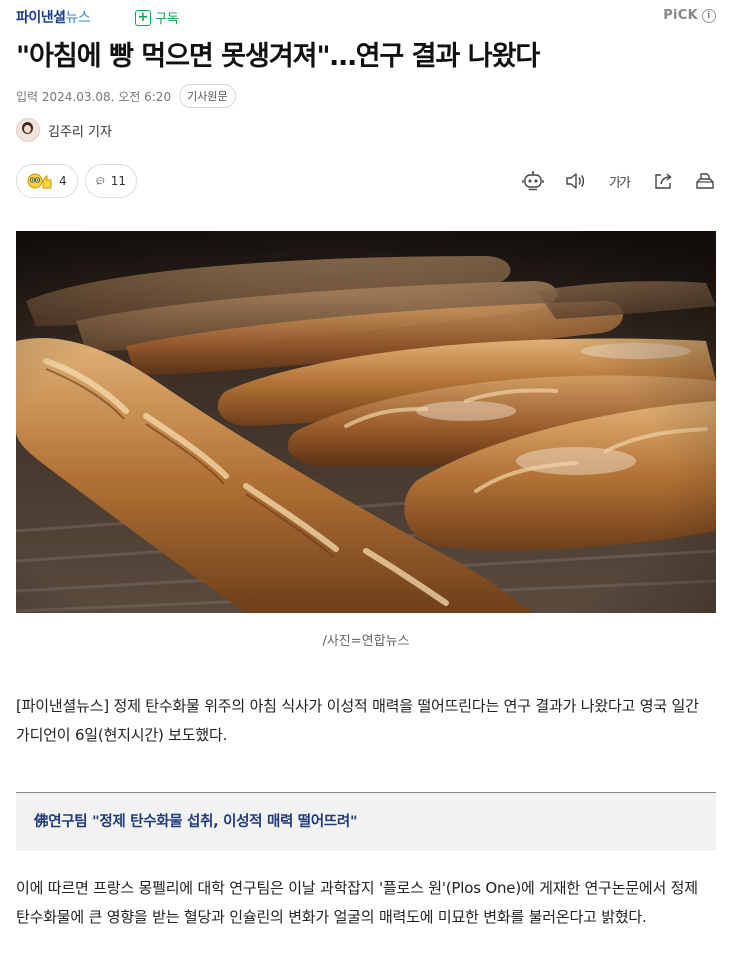  I want to click on reaction-emoji-icon, so click(39, 181).